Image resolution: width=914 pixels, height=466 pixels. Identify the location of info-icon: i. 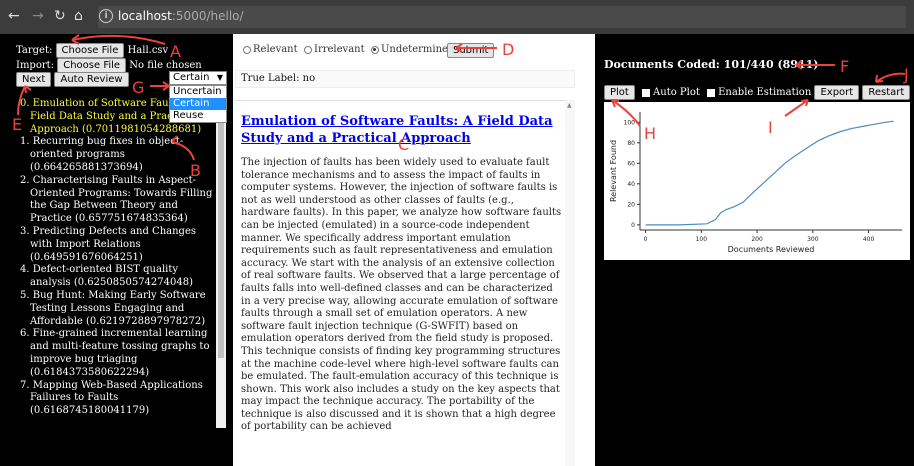
(106, 16).